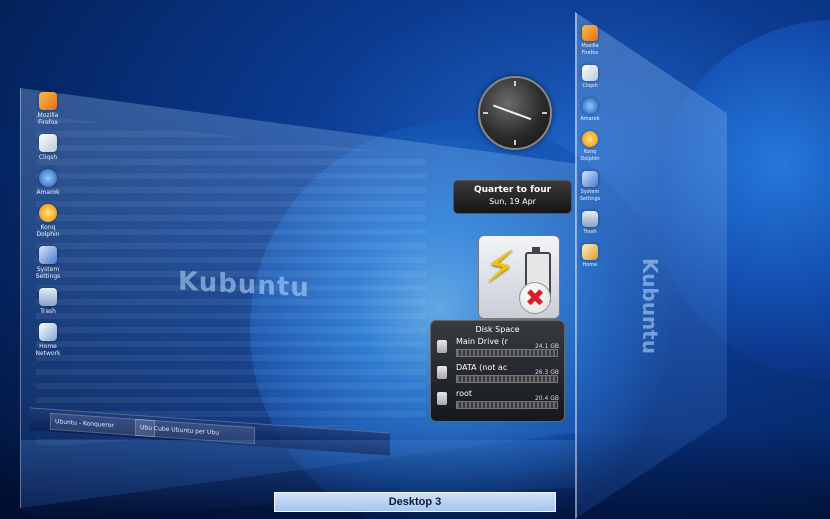  Describe the element at coordinates (512, 201) in the screenshot. I see `date-text: Sun, 19 Apr` at that location.